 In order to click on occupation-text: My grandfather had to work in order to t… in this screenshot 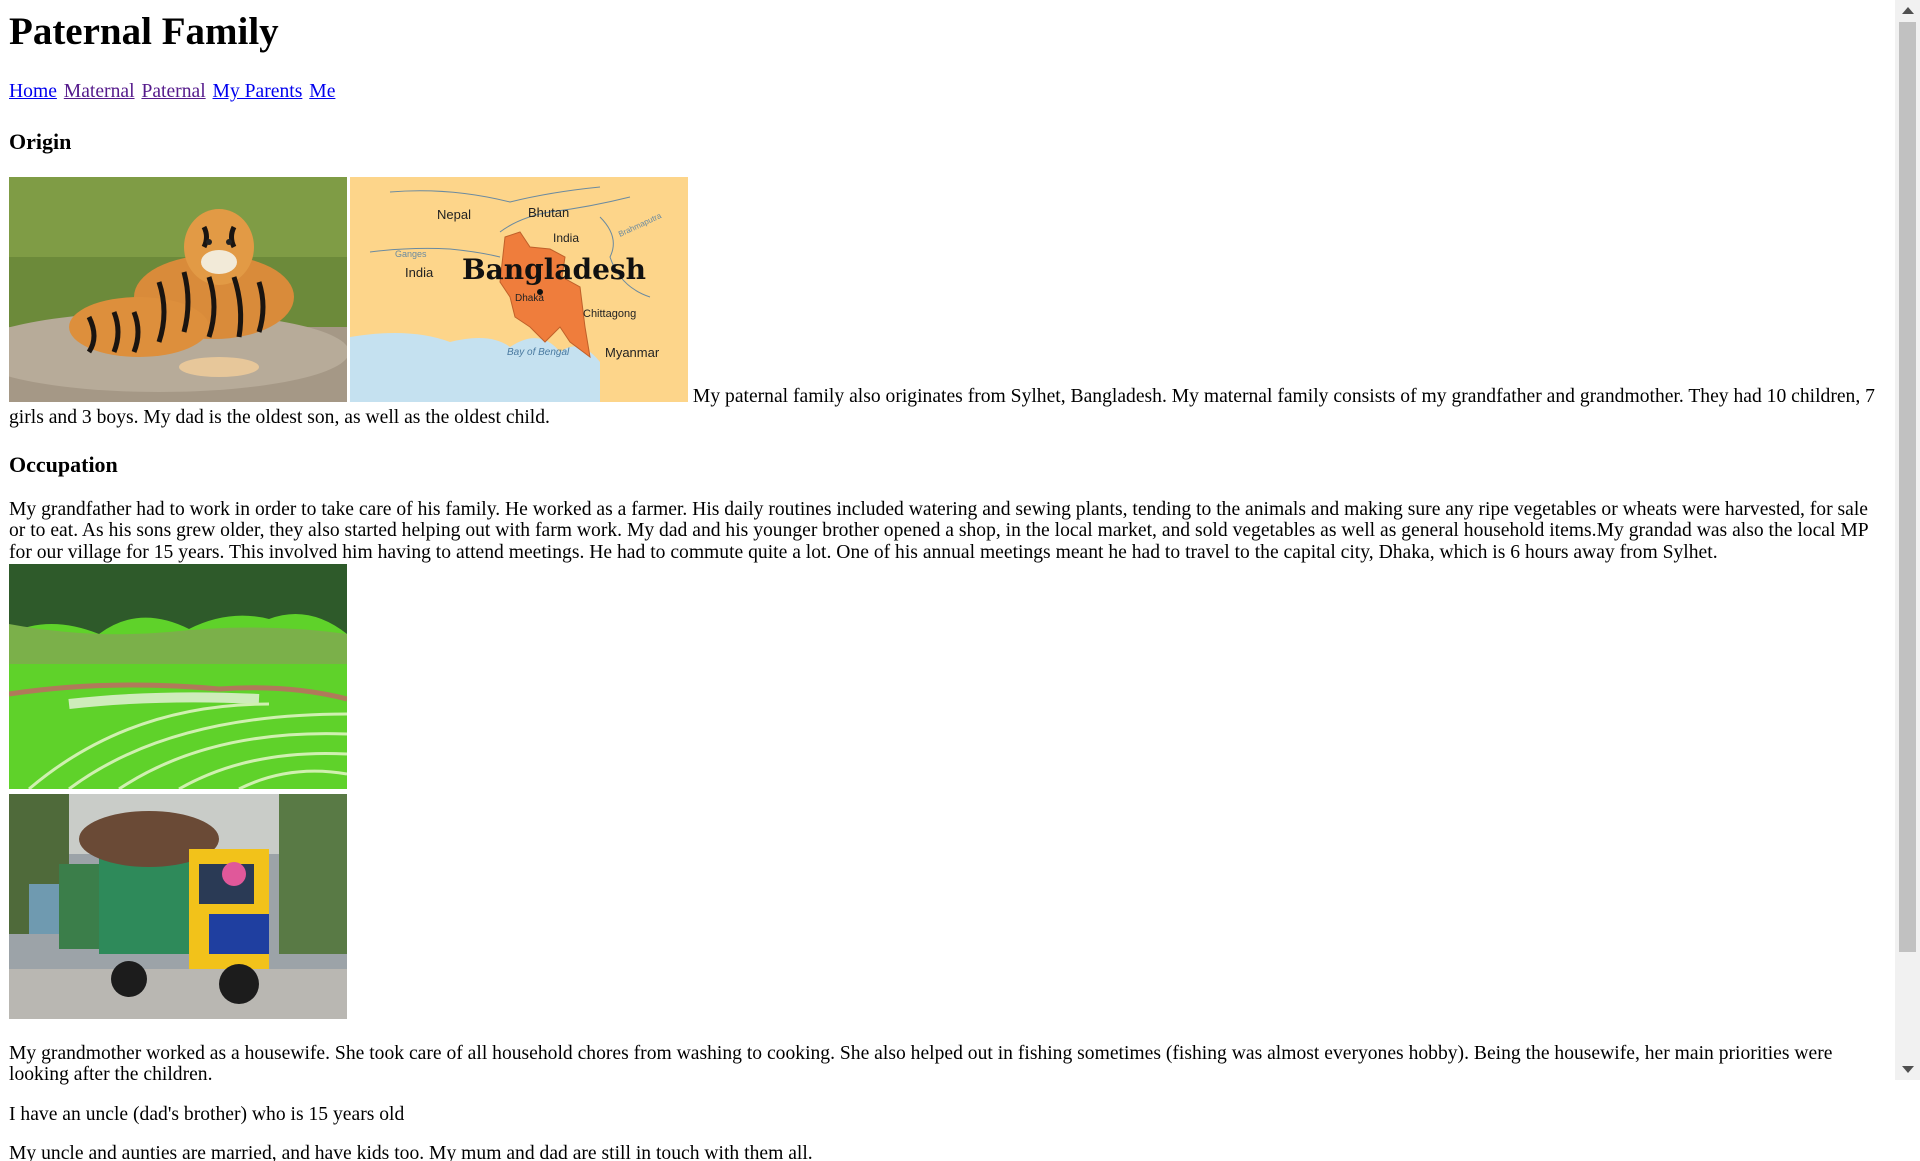, I will do `click(938, 530)`.